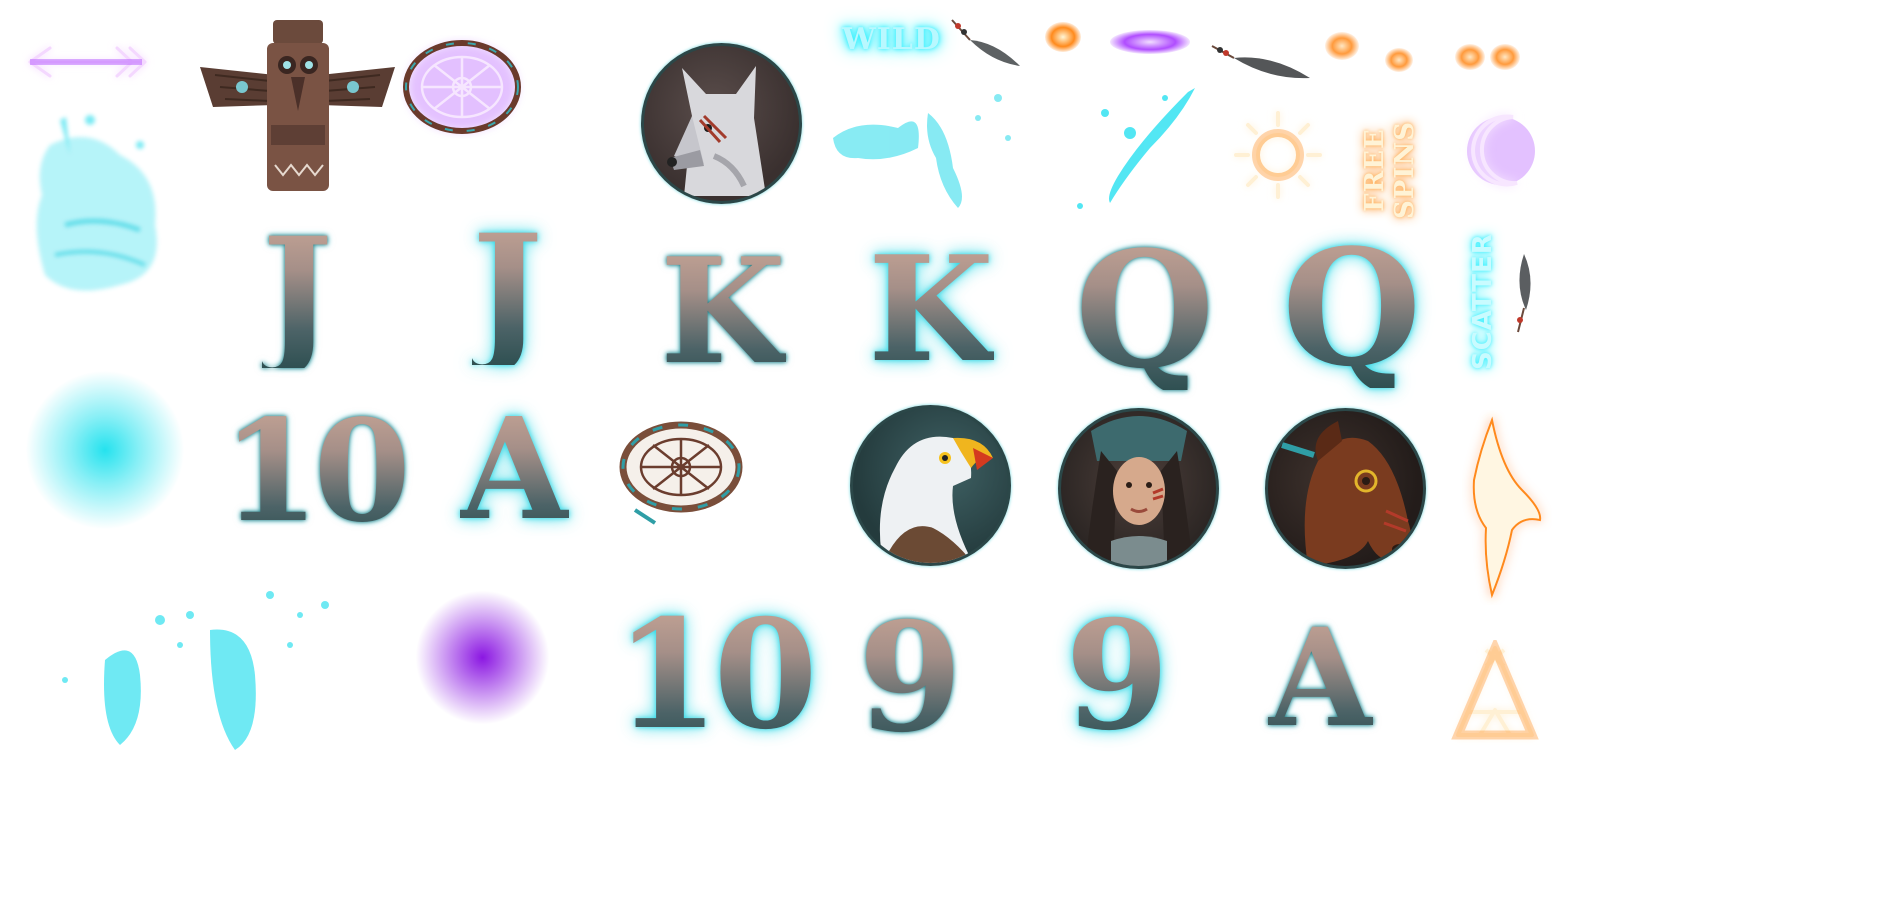 This screenshot has width=1891, height=921. I want to click on neon-teepee-icon, so click(1495, 690).